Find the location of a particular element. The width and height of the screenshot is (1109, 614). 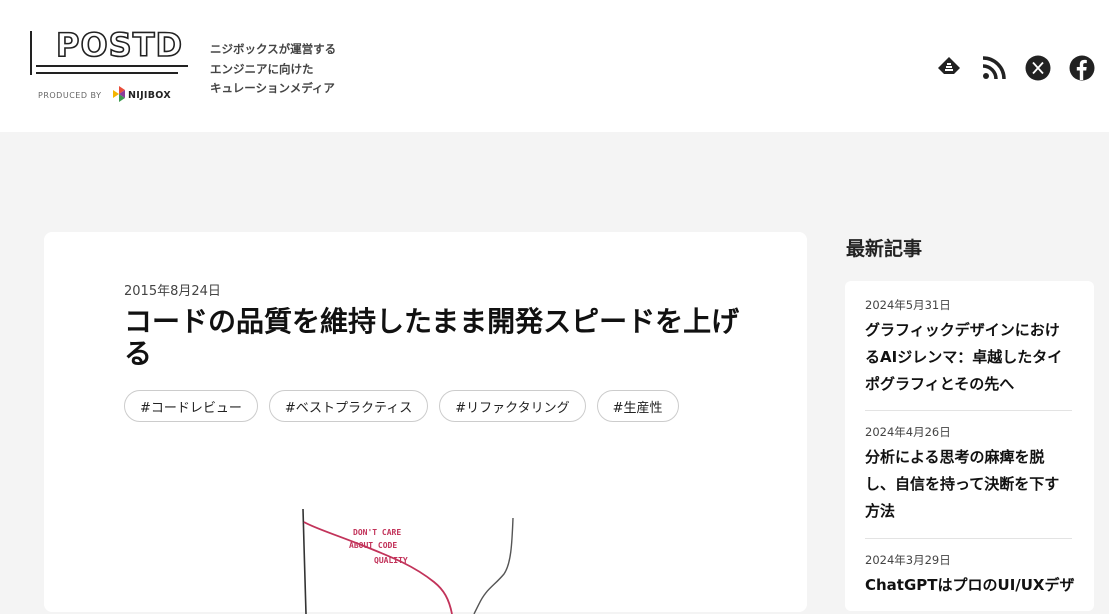

latest-article-title: グラフィックデザインにおけるAIジレンマ：卓越したタイポグラフィとその先へ is located at coordinates (969, 357).